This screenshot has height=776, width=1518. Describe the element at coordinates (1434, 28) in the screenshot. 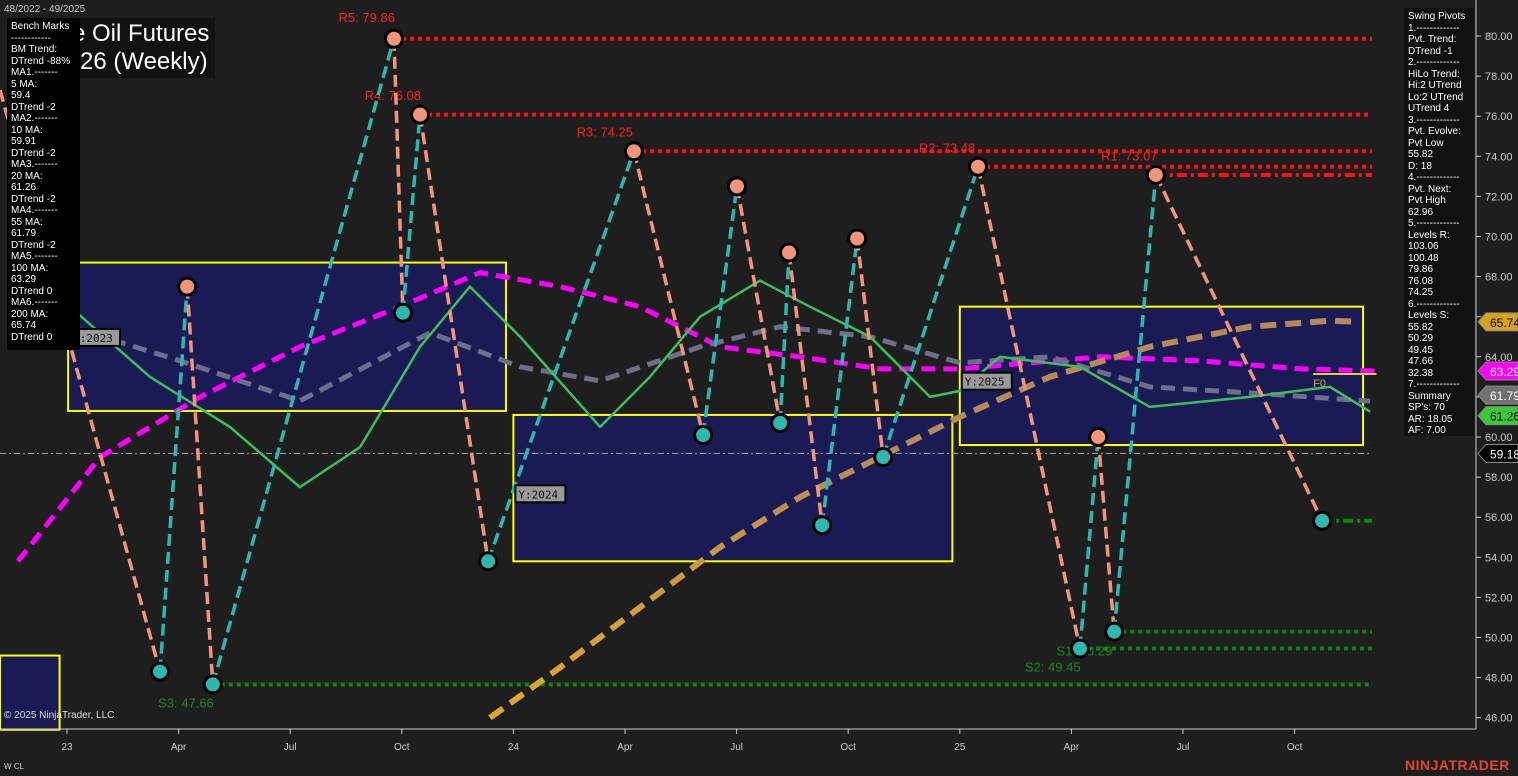

I see `swing-line: 1.-------------` at that location.